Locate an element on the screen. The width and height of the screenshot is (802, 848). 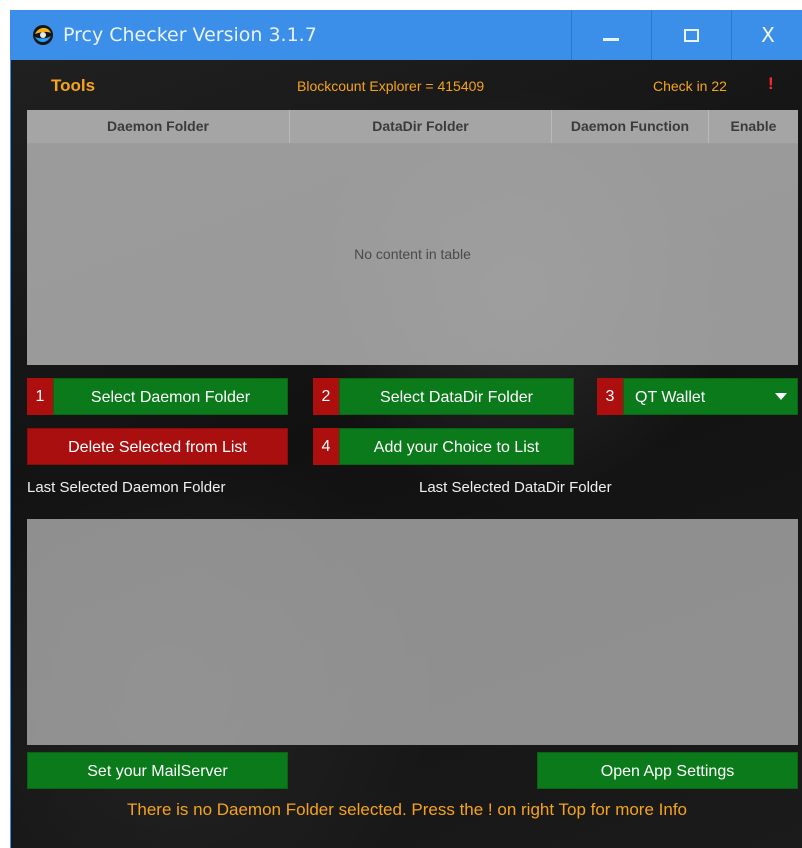
maximize-icon is located at coordinates (691, 35).